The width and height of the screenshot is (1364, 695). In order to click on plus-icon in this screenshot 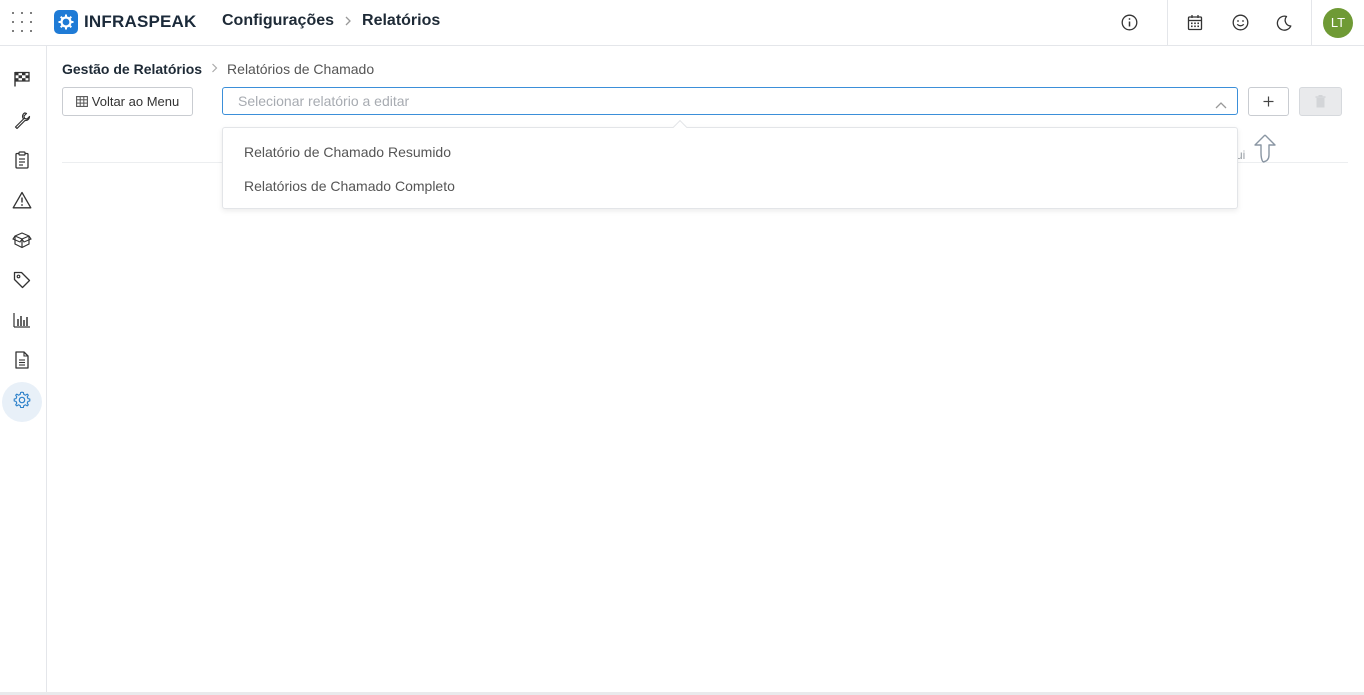, I will do `click(1268, 101)`.